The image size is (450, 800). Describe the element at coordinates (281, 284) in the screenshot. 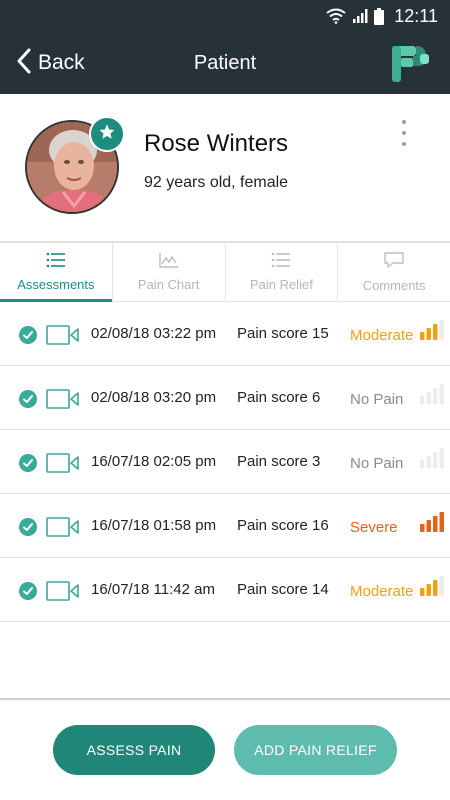

I see `tab-label: Pain Relief` at that location.